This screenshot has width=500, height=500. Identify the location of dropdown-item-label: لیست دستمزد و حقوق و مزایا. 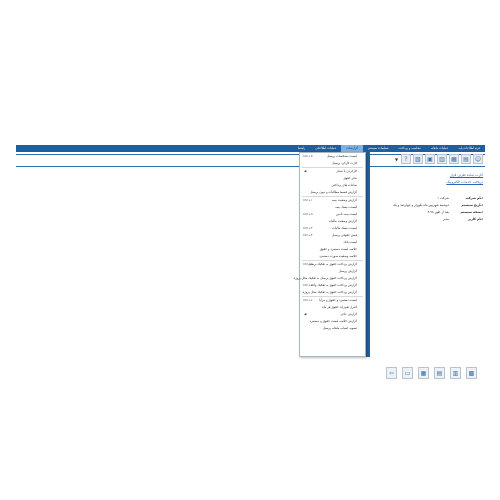
(338, 300).